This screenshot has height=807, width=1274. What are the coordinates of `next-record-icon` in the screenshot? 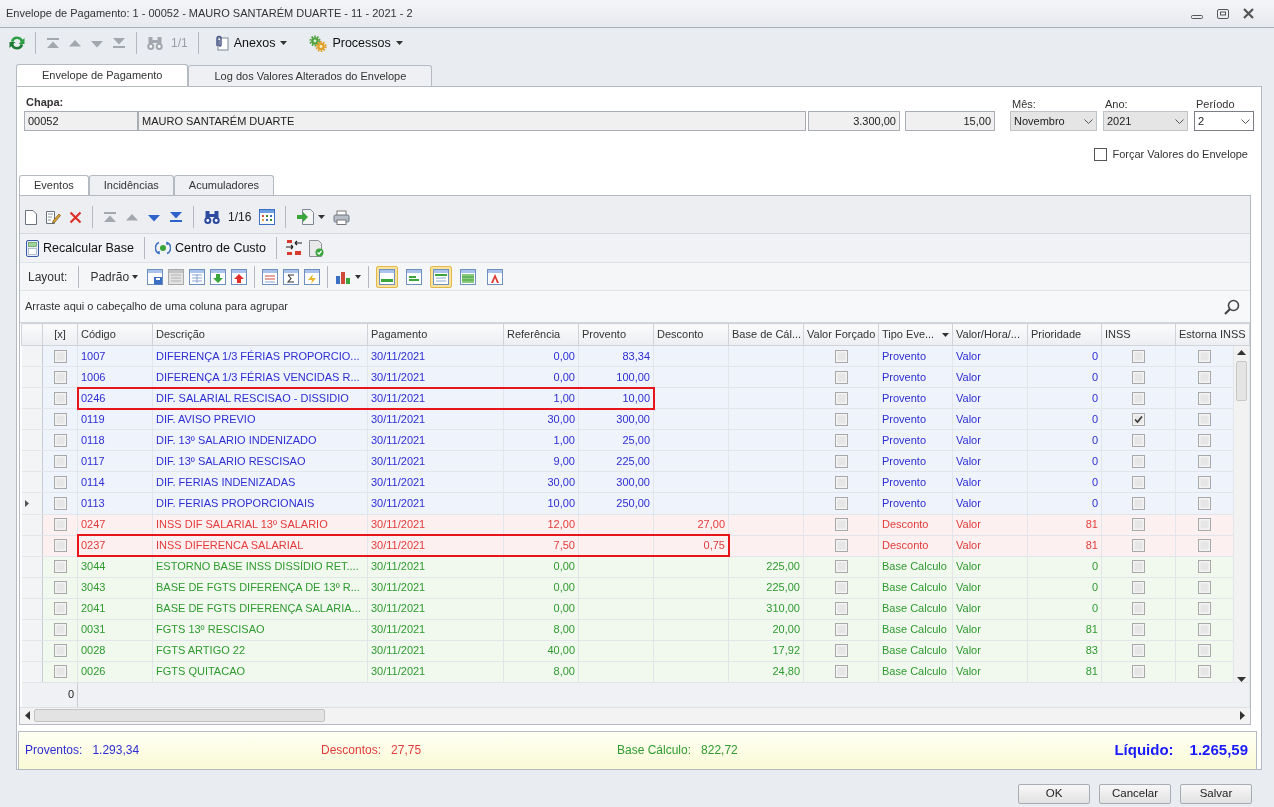 It's located at (154, 217).